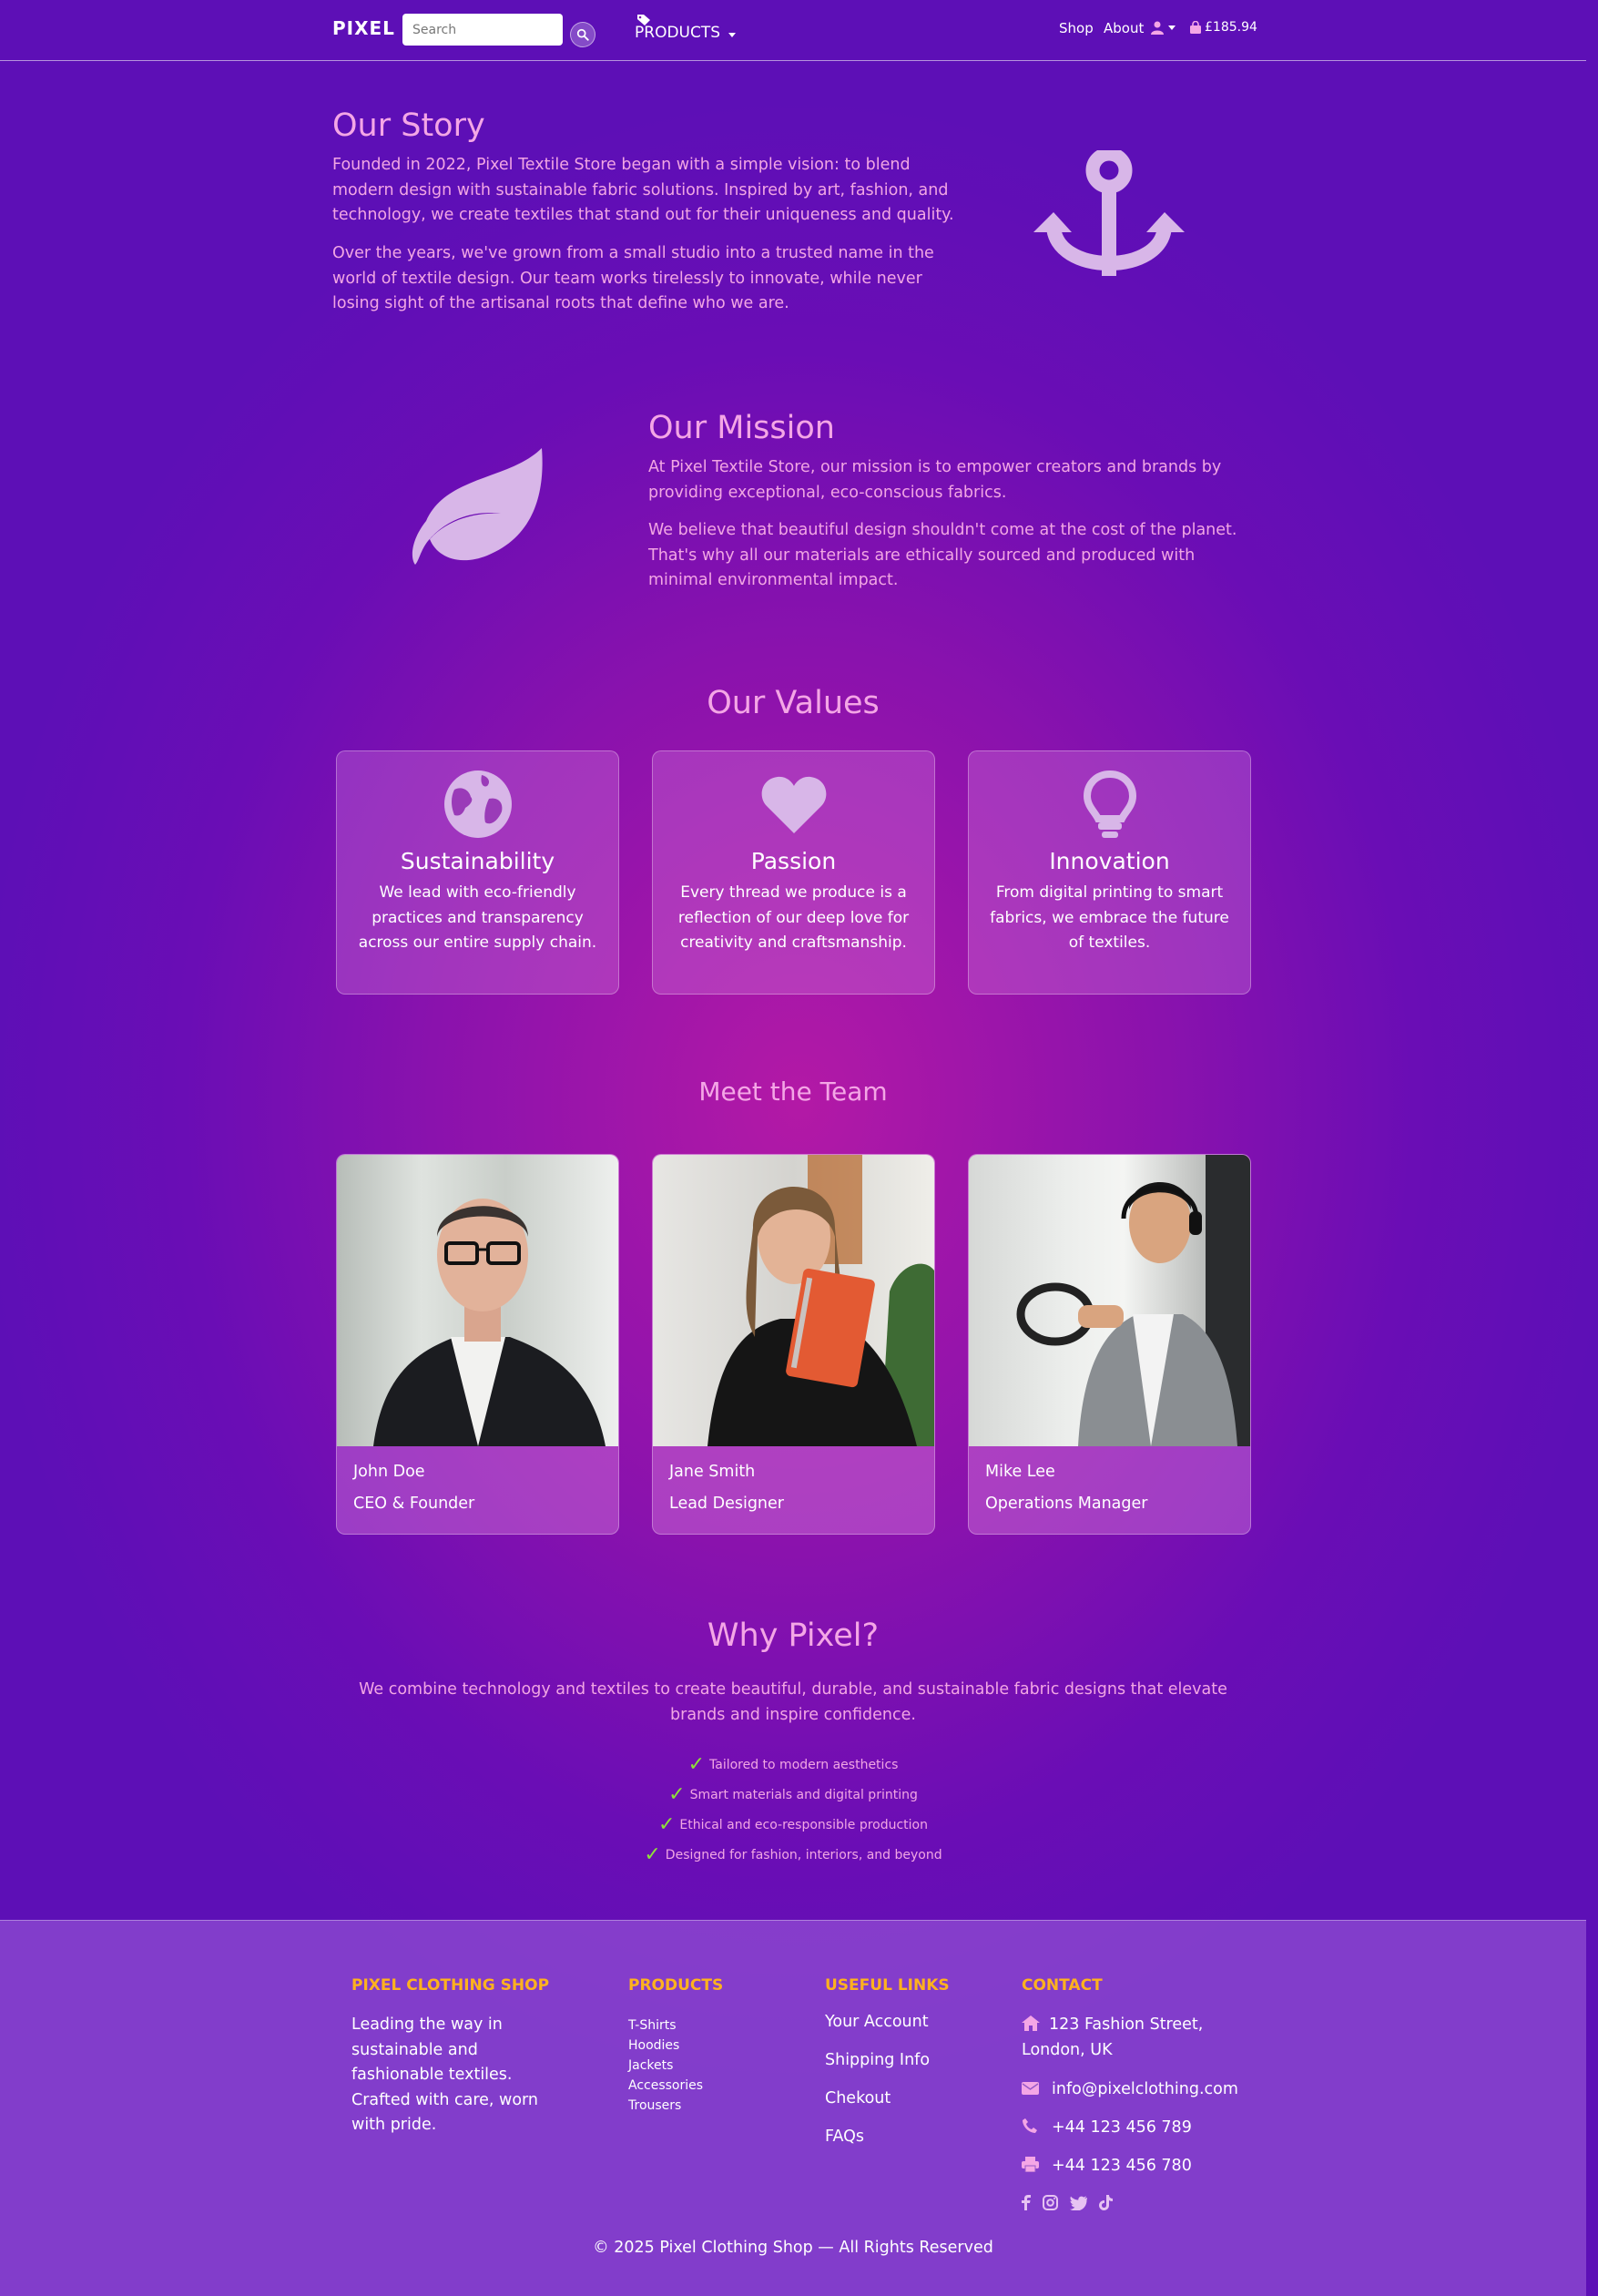  Describe the element at coordinates (1130, 2090) in the screenshot. I see `contact-email: info@pixelclothing.com` at that location.